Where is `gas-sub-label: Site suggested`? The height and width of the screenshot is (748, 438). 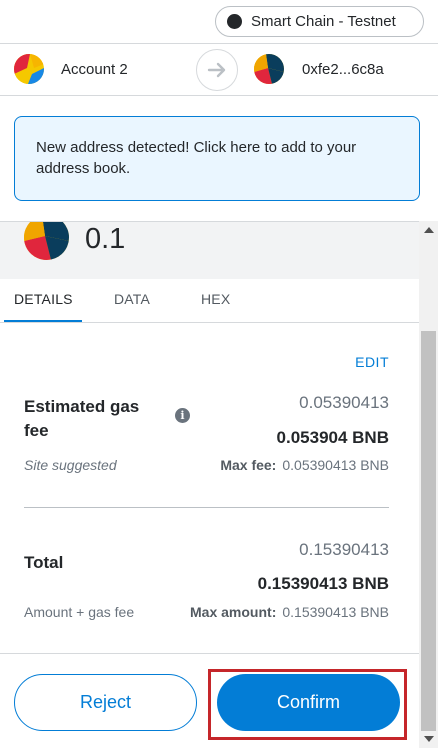
gas-sub-label: Site suggested is located at coordinates (70, 465).